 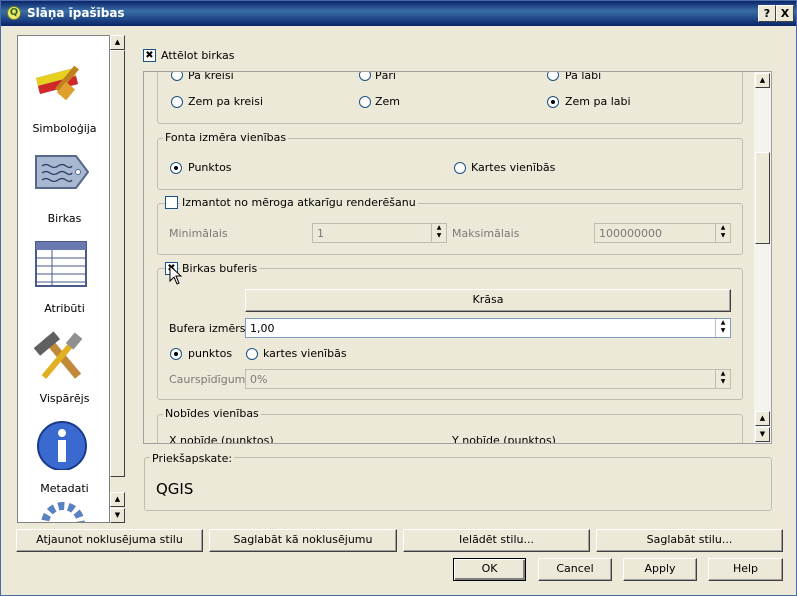 I want to click on buffer-title: Birkas buferis, so click(x=220, y=268).